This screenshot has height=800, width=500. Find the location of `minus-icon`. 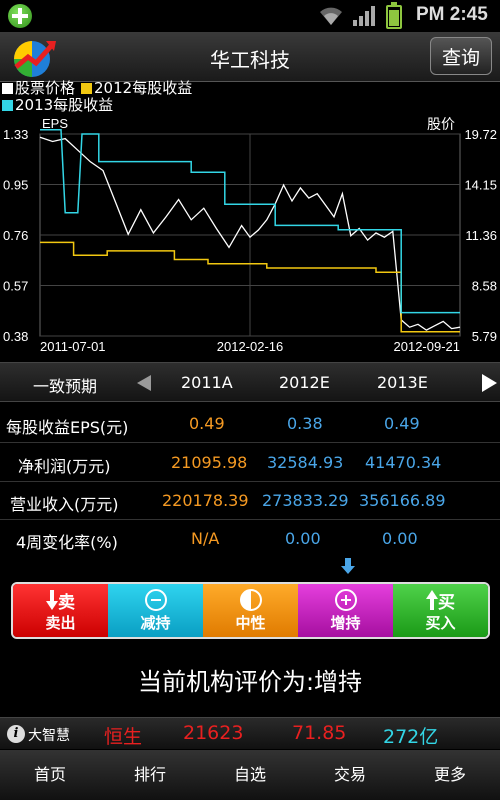

minus-icon is located at coordinates (155, 600).